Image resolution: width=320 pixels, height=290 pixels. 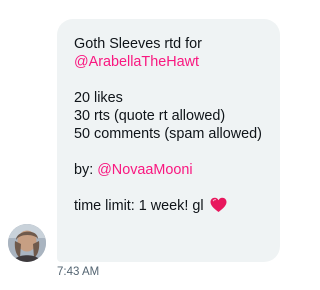 I want to click on message-line-mention: @ArabellaTheHawt, so click(x=173, y=62).